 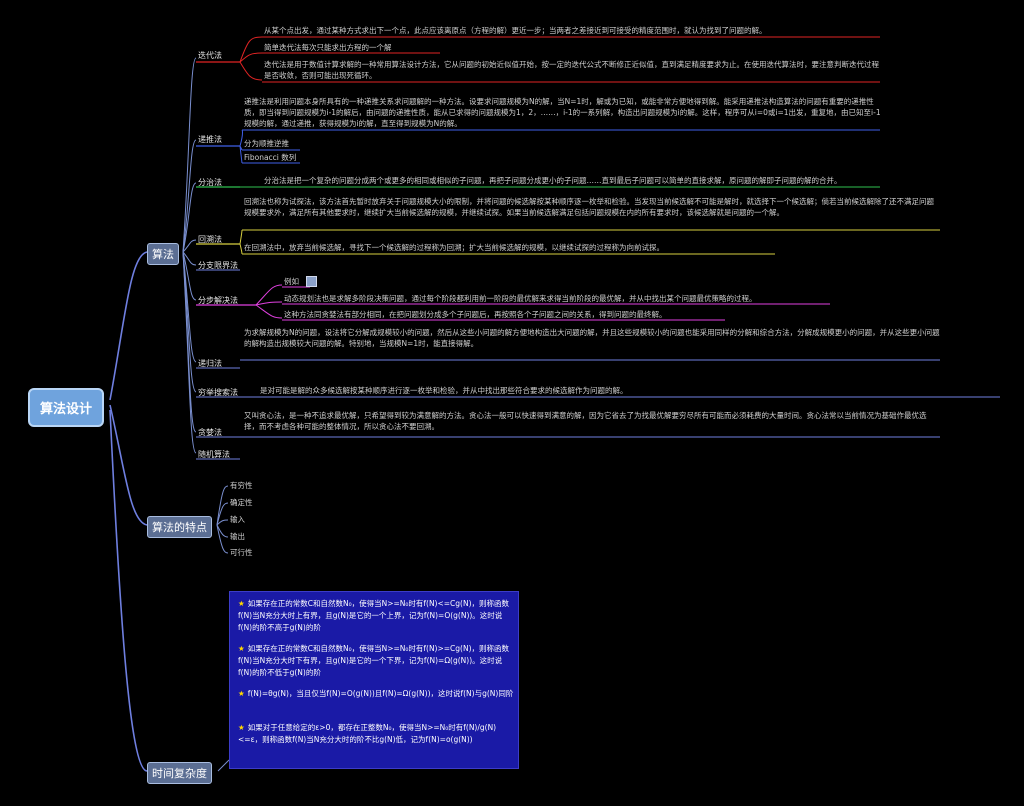 What do you see at coordinates (266, 143) in the screenshot?
I see `recursion-child-1: 分为顺推逆推` at bounding box center [266, 143].